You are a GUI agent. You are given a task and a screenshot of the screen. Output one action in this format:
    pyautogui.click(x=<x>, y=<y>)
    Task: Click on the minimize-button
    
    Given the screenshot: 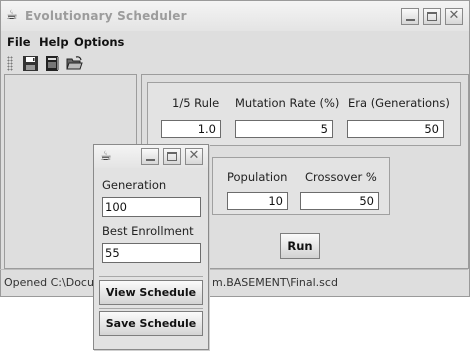 What is the action you would take?
    pyautogui.click(x=410, y=16)
    